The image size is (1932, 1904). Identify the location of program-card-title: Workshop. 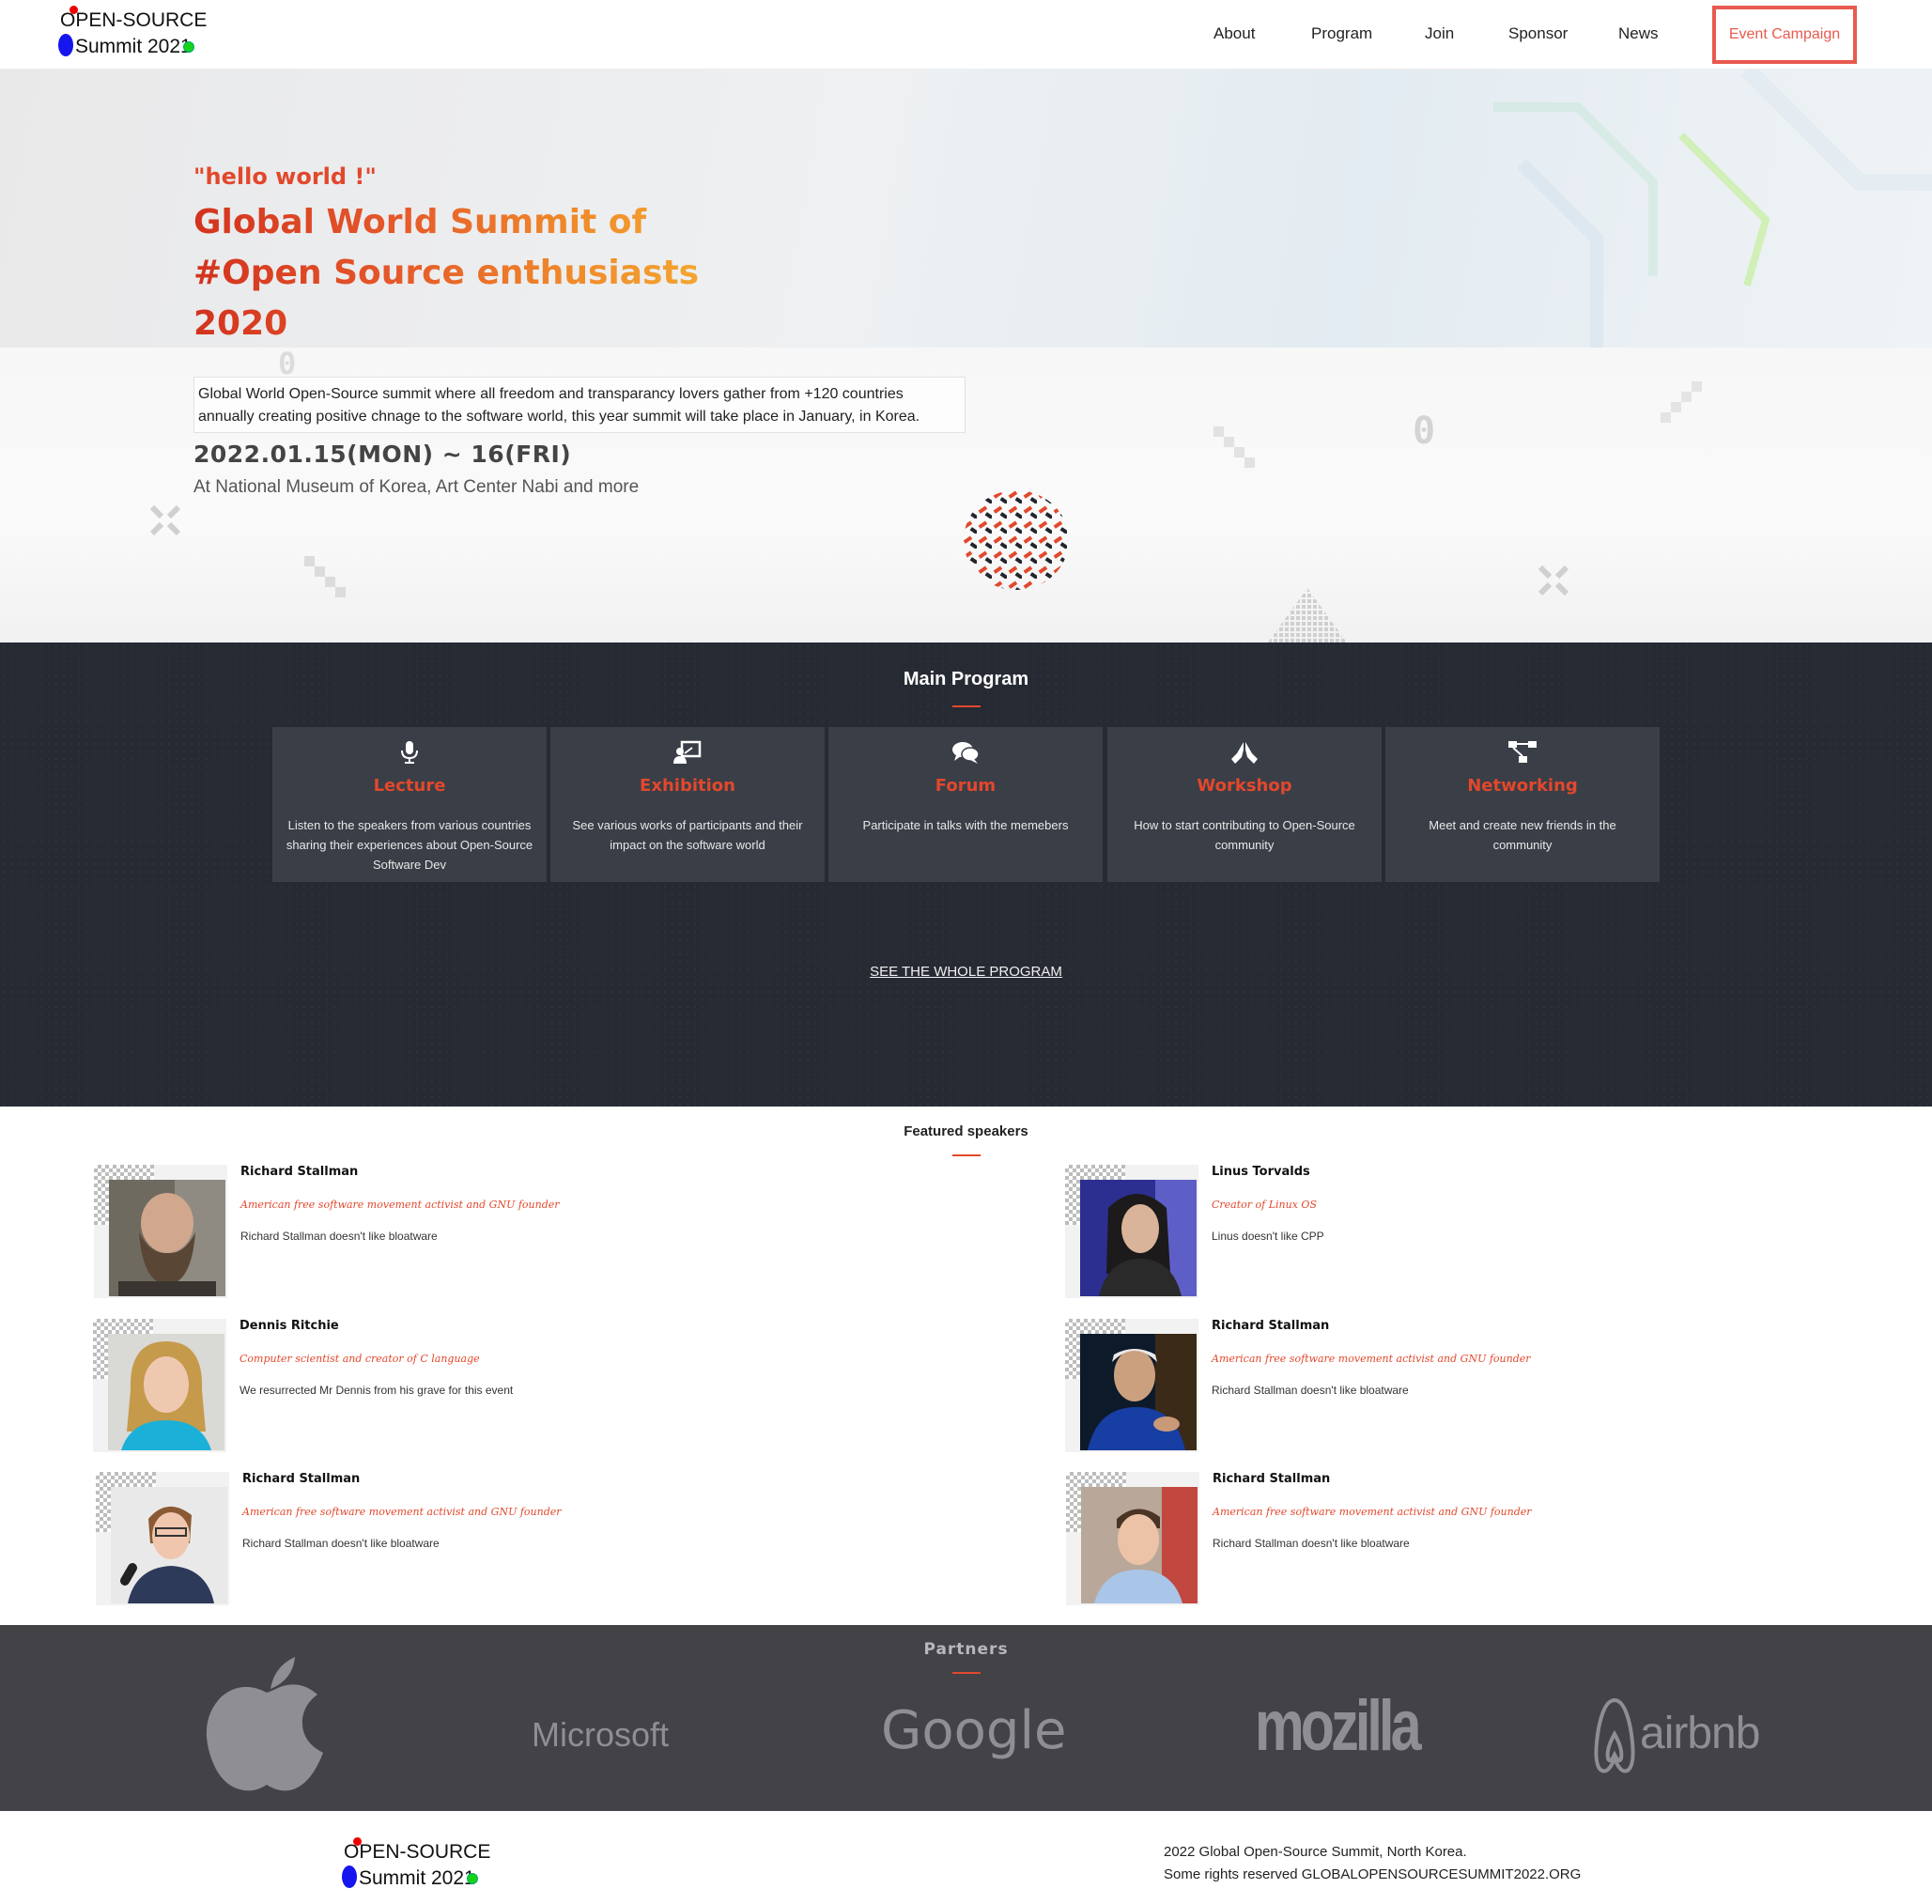
(1244, 786).